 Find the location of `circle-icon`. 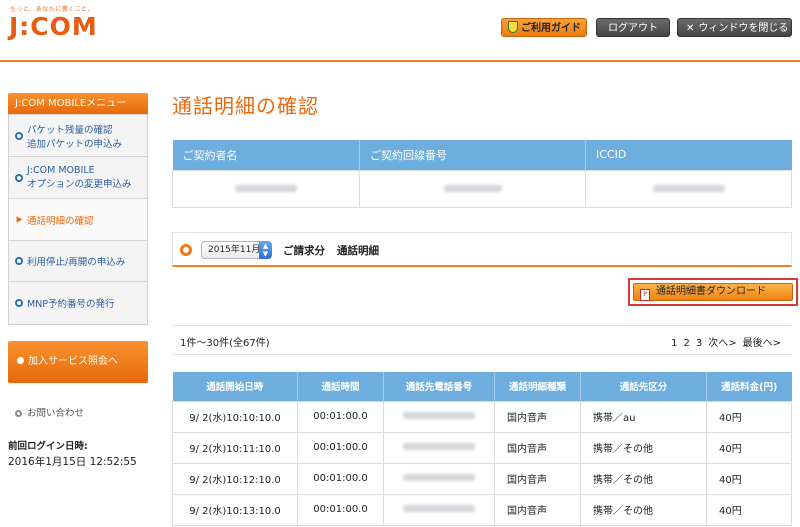

circle-icon is located at coordinates (18, 413).